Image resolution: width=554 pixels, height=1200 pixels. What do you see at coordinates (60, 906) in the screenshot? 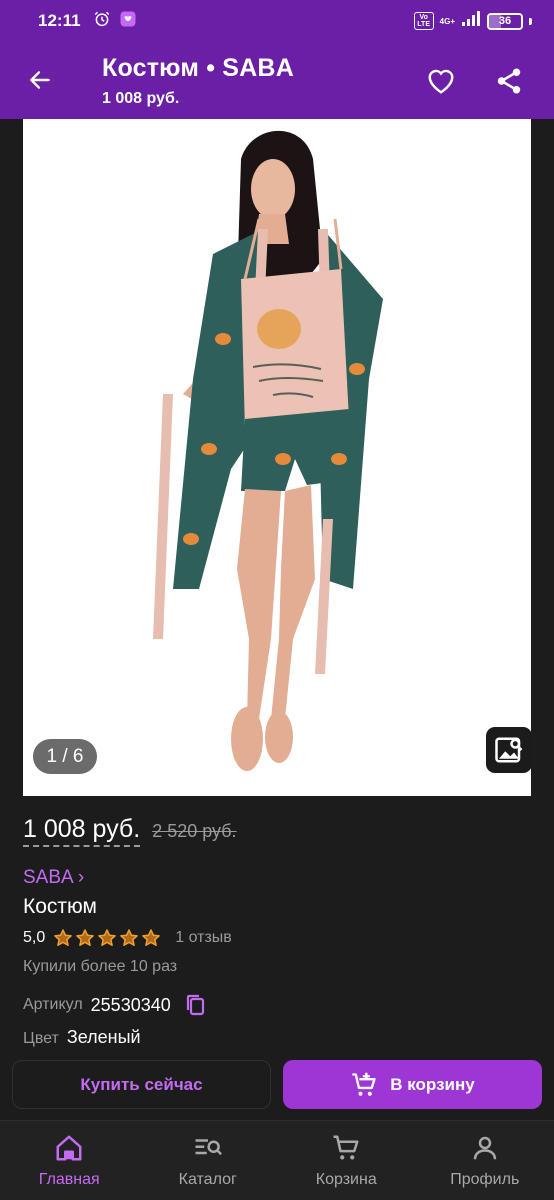
I see `product-name: Костюм` at bounding box center [60, 906].